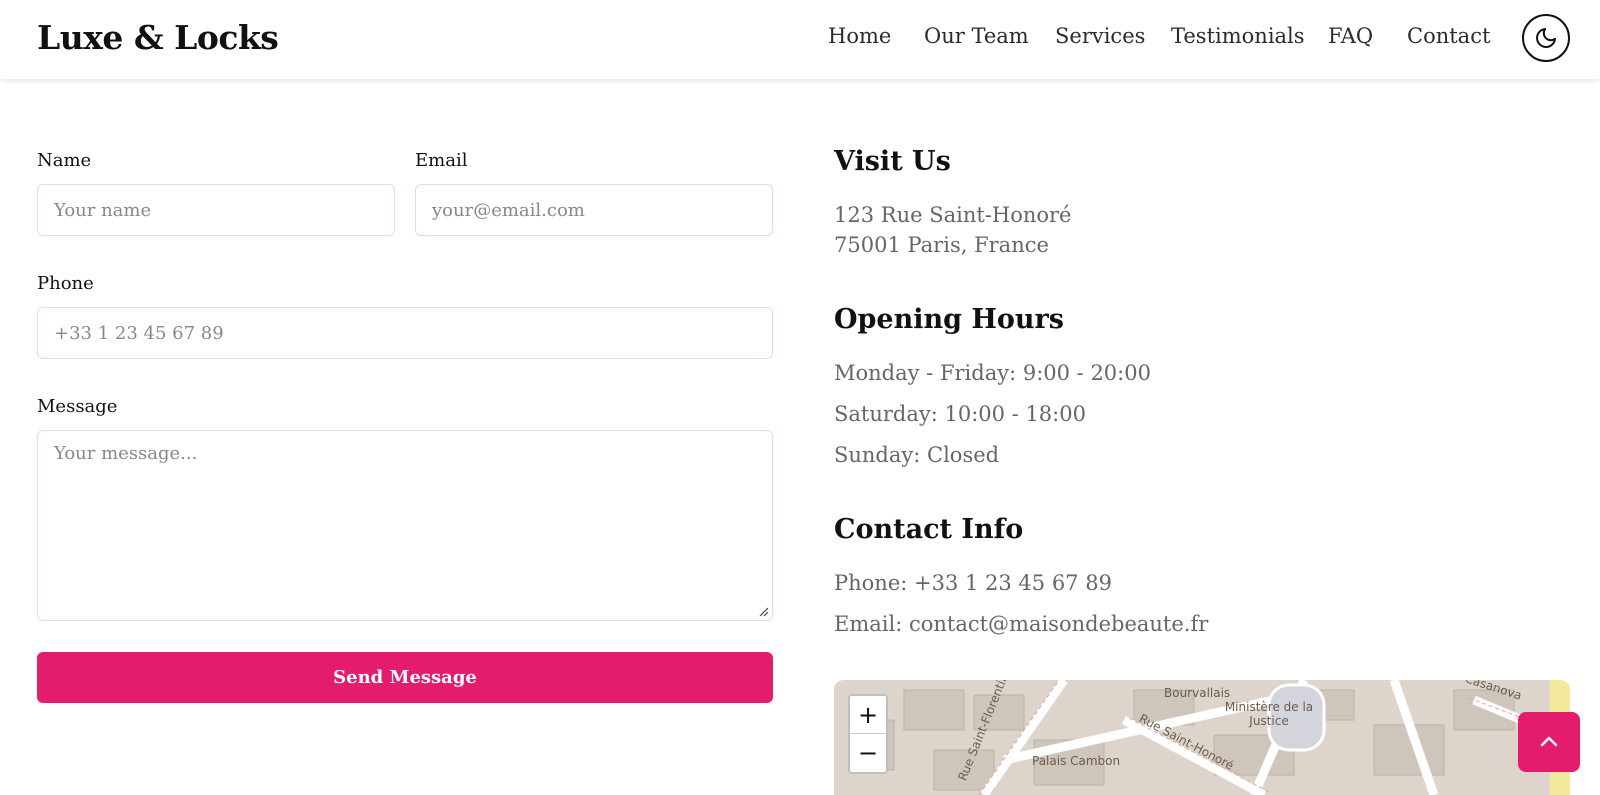 This screenshot has height=795, width=1600. Describe the element at coordinates (764, 612) in the screenshot. I see `resize-grip-icon` at that location.